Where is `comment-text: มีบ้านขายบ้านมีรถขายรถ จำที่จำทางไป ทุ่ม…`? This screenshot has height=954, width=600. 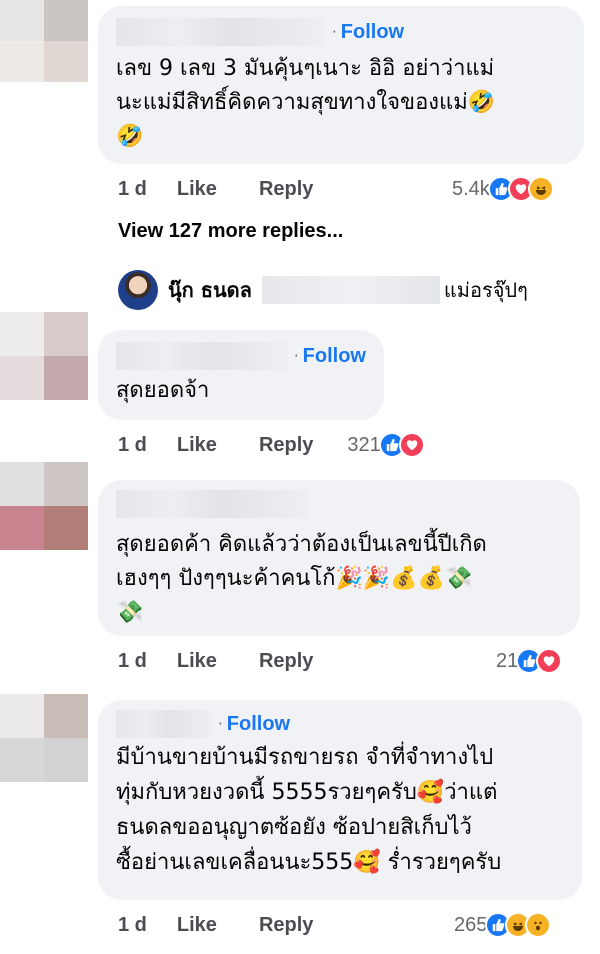 comment-text: มีบ้านขายบ้านมีรถขายรถ จำที่จำทางไป ทุ่ม… is located at coordinates (309, 810).